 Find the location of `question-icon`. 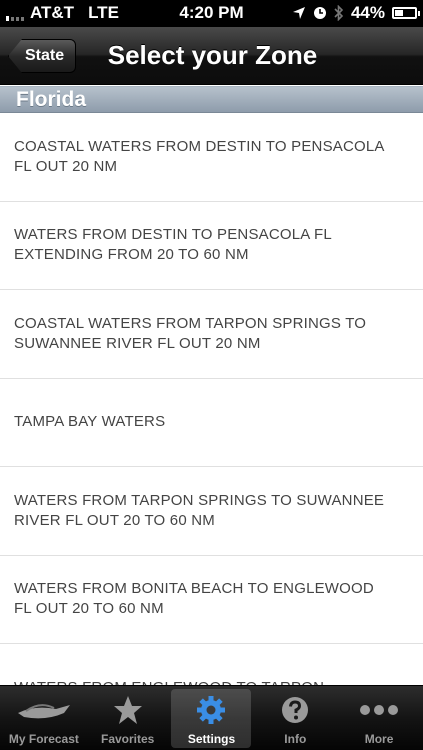

question-icon is located at coordinates (295, 712).